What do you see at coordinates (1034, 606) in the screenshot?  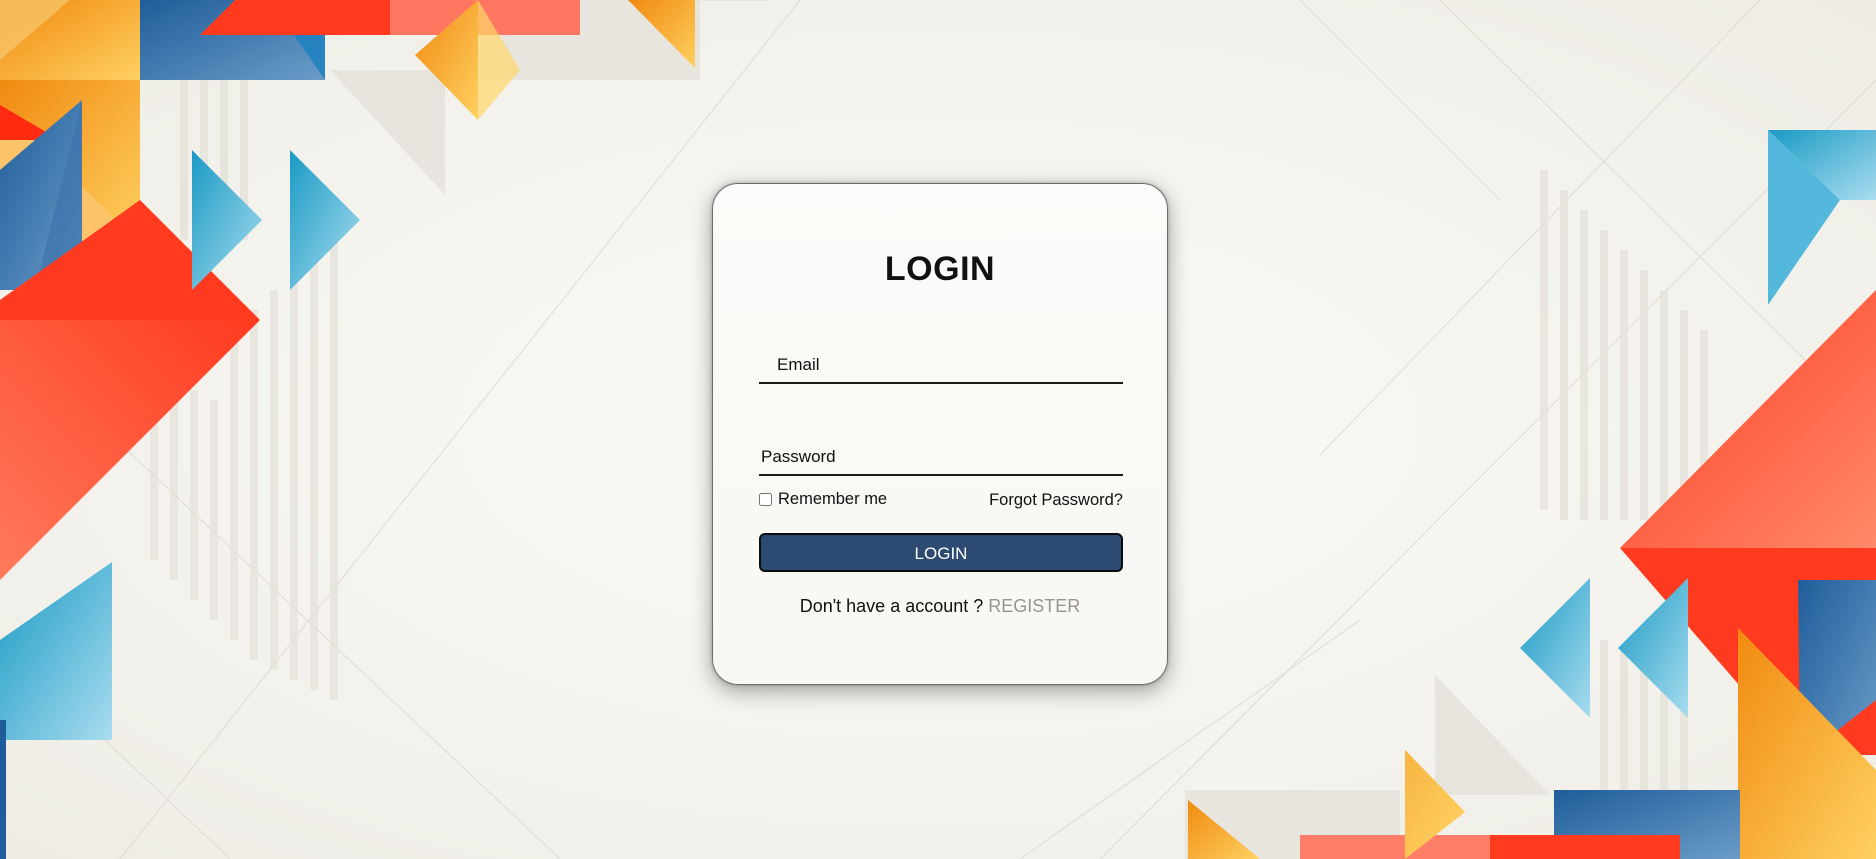 I see `register-link: REGISTER` at bounding box center [1034, 606].